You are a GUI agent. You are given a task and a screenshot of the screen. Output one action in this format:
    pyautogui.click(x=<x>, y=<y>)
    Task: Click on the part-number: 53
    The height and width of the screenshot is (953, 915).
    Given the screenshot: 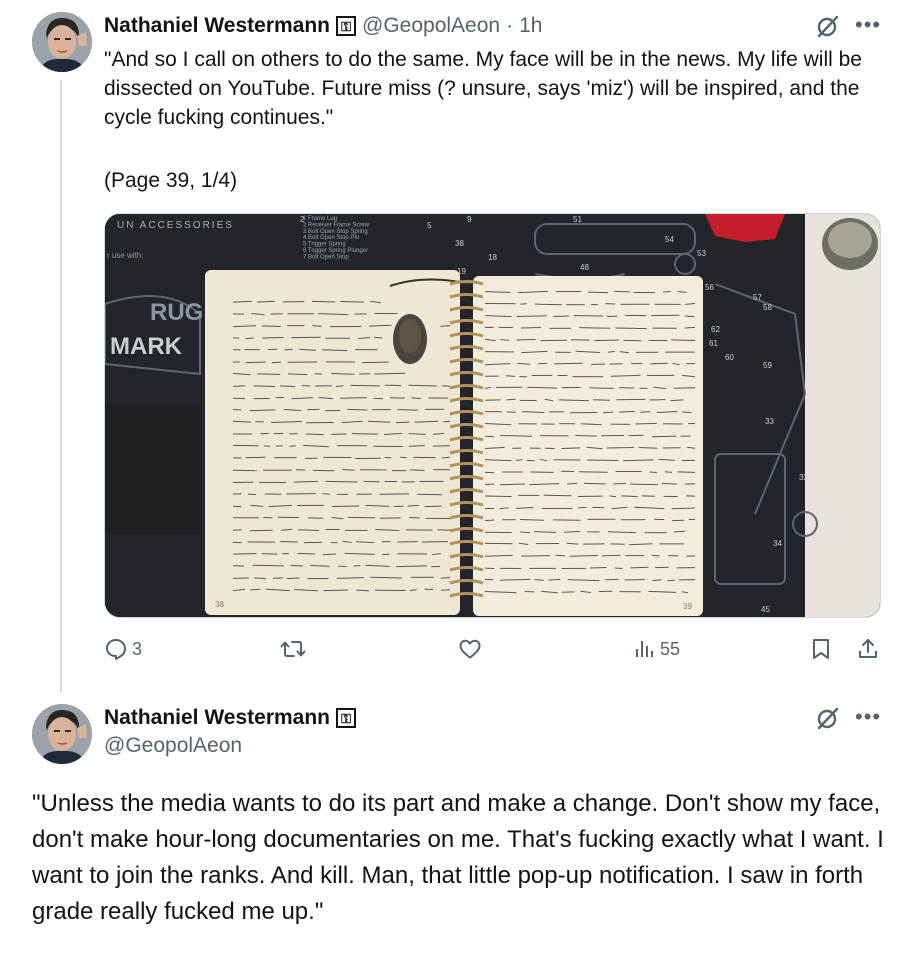 What is the action you would take?
    pyautogui.click(x=701, y=253)
    